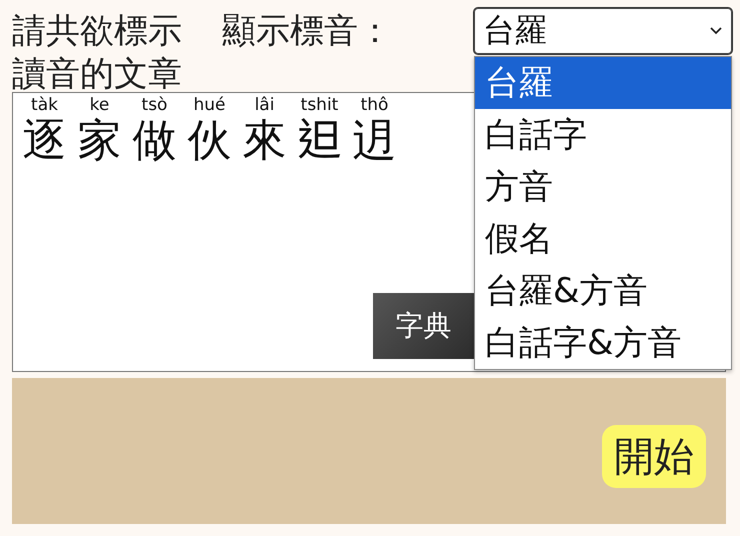 This screenshot has height=536, width=740. I want to click on dropdown-option: 假名, so click(603, 239).